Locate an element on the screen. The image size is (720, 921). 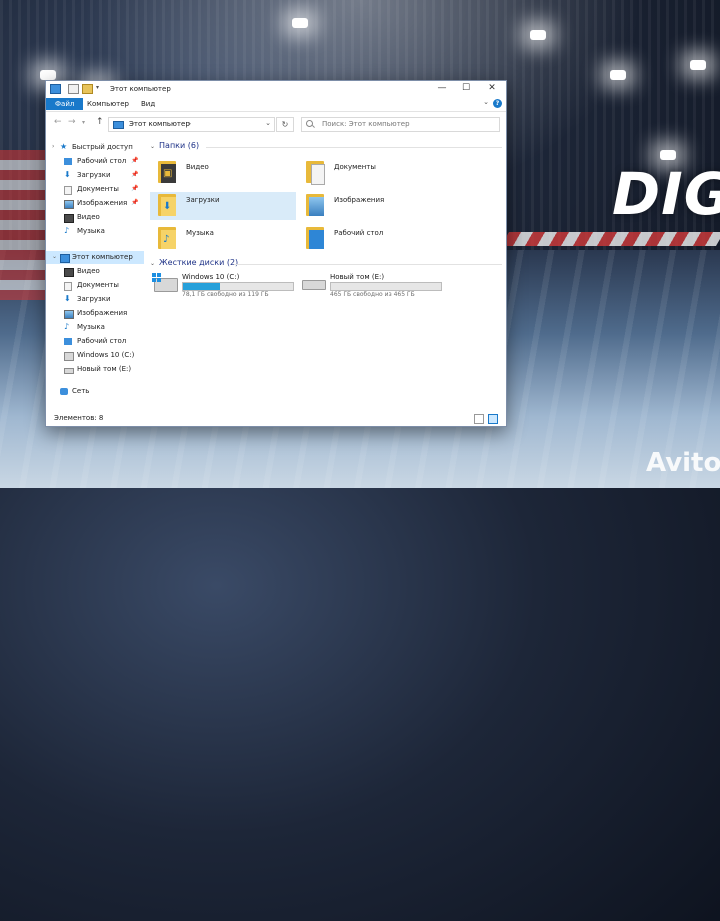
up-button: ↑ is located at coordinates (100, 122).